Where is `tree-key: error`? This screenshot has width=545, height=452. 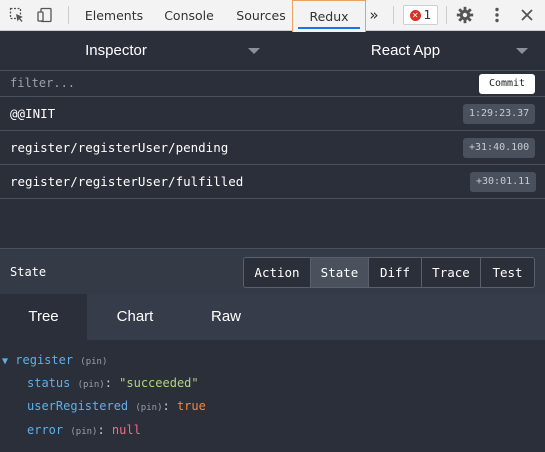
tree-key: error is located at coordinates (45, 430).